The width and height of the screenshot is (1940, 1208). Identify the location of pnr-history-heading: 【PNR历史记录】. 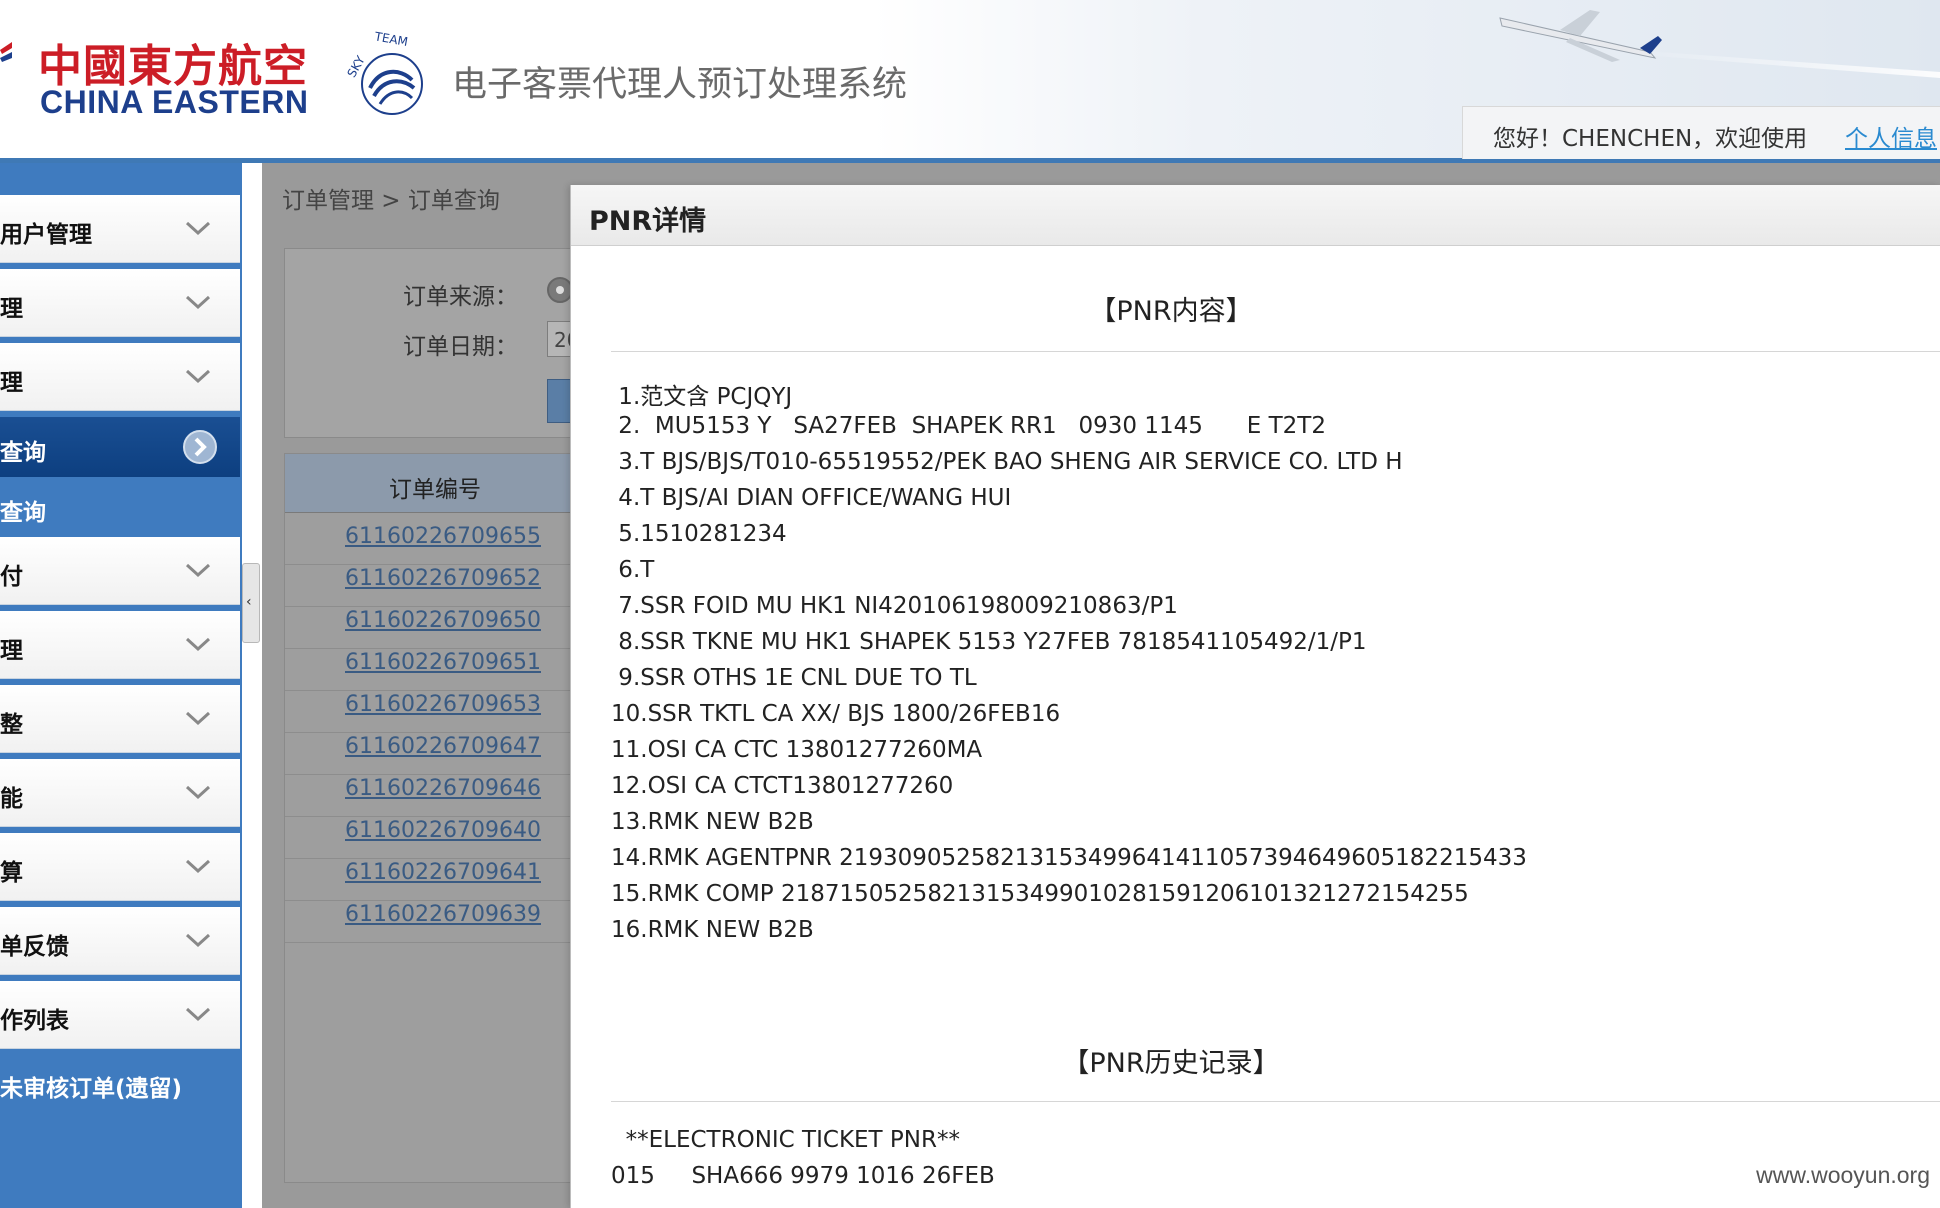
(1171, 1063).